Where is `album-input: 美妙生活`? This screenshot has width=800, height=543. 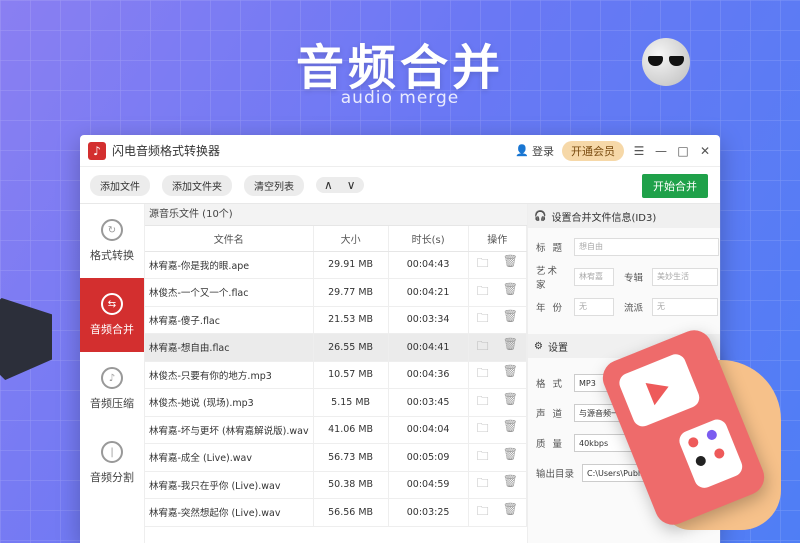 album-input: 美妙生活 is located at coordinates (685, 277).